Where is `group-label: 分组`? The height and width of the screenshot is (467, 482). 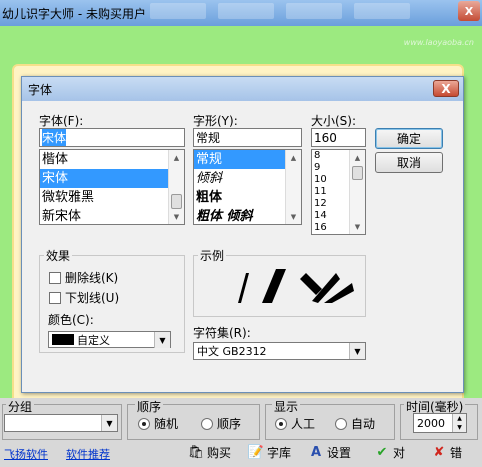
group-label: 分组 is located at coordinates (20, 406).